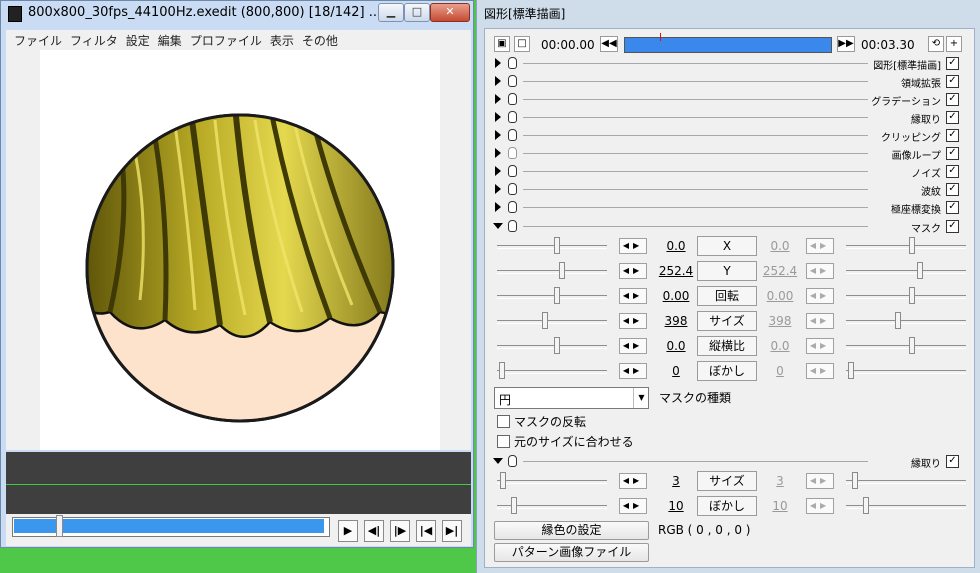  Describe the element at coordinates (417, 12) in the screenshot. I see `maximize-button: □` at that location.